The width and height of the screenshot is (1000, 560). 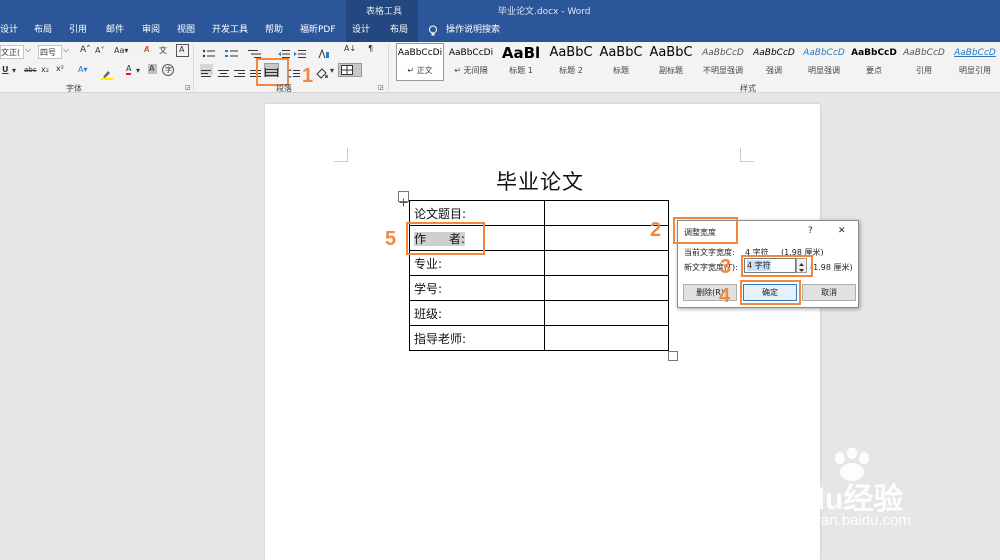 What do you see at coordinates (74, 88) in the screenshot?
I see `font-group-label: 字体` at bounding box center [74, 88].